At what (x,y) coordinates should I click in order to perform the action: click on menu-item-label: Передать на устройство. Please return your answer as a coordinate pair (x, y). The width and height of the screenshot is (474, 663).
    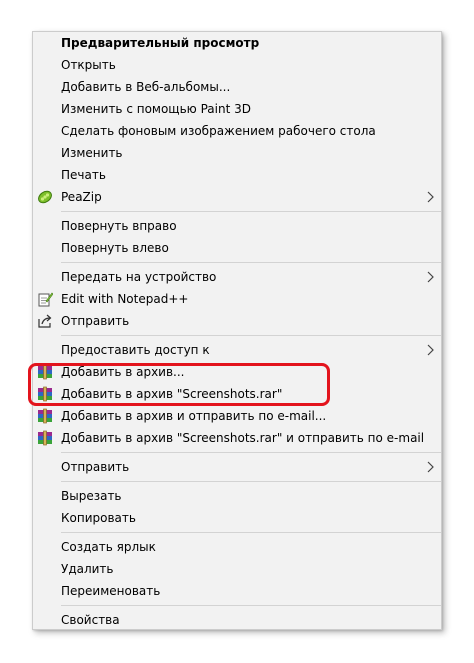
    Looking at the image, I should click on (139, 277).